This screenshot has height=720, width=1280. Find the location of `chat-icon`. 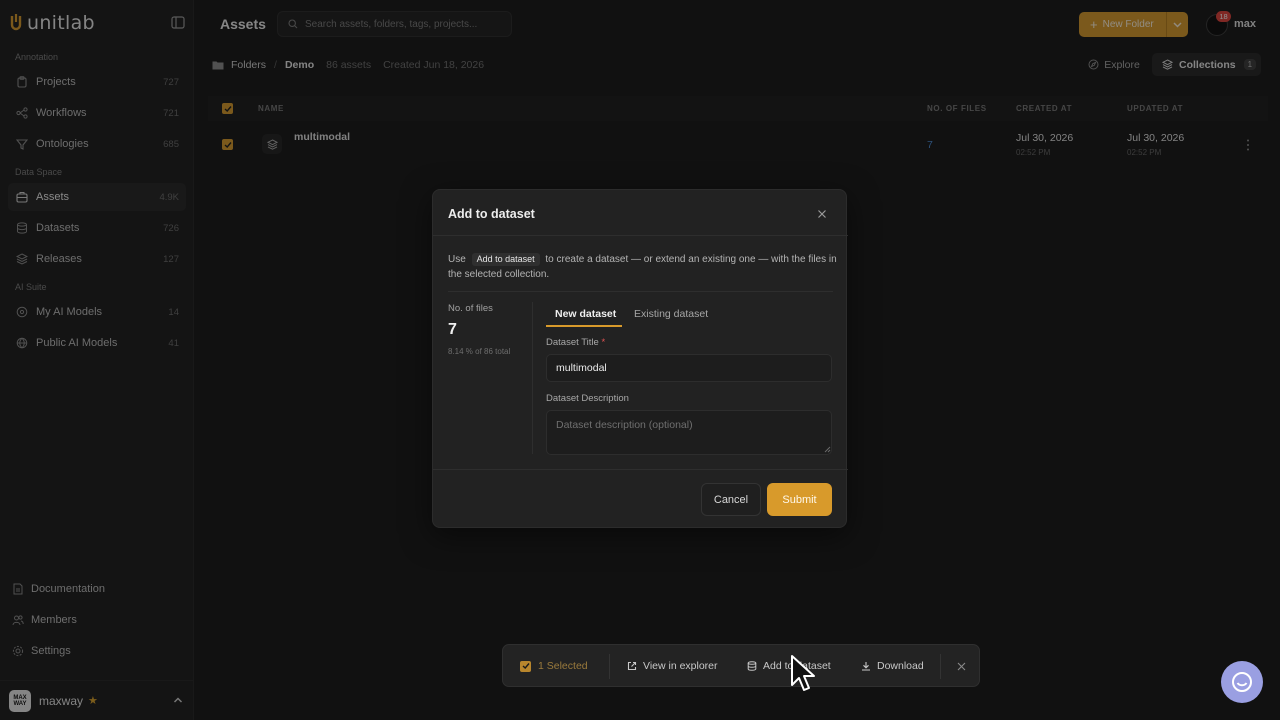

chat-icon is located at coordinates (1242, 682).